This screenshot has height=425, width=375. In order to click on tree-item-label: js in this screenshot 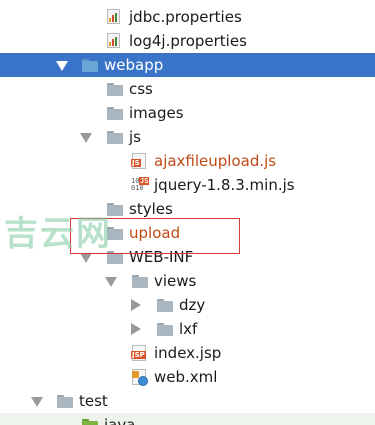, I will do `click(135, 137)`.